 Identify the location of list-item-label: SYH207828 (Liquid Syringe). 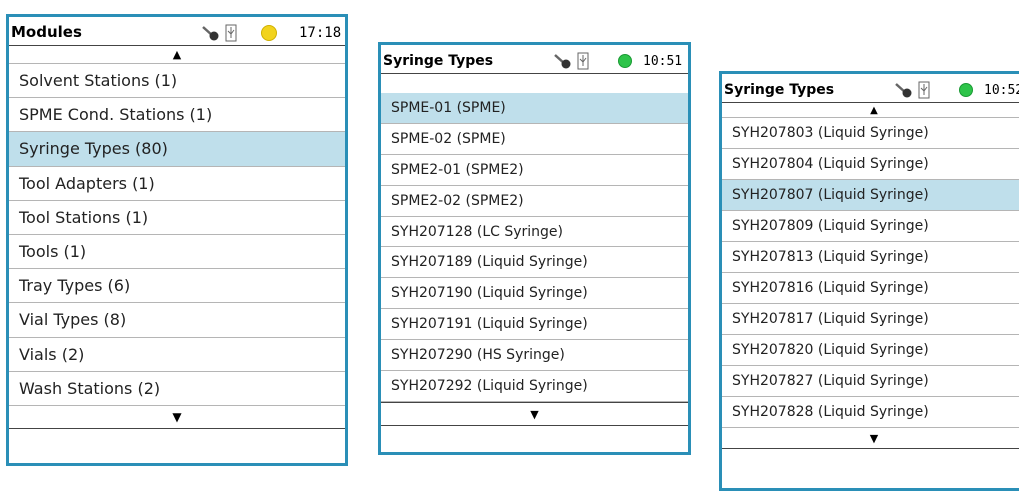
(830, 412).